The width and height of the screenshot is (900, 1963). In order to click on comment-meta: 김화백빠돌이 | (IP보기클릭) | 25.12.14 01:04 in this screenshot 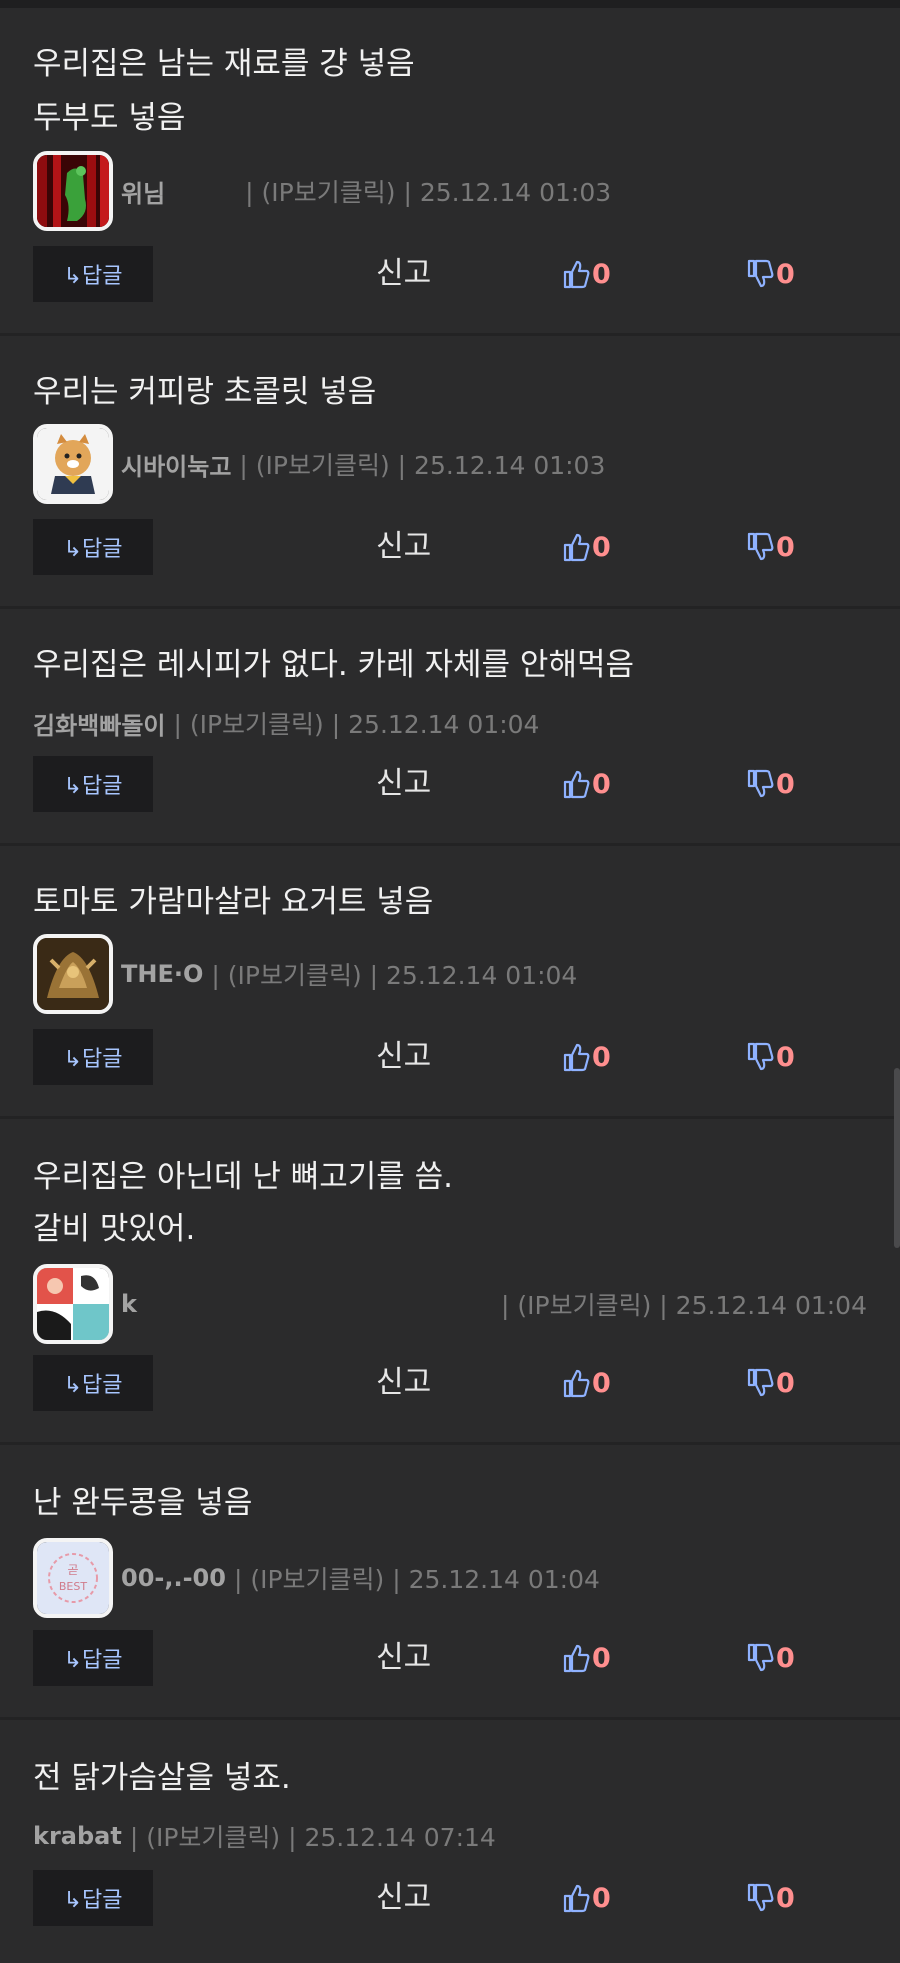, I will do `click(286, 723)`.